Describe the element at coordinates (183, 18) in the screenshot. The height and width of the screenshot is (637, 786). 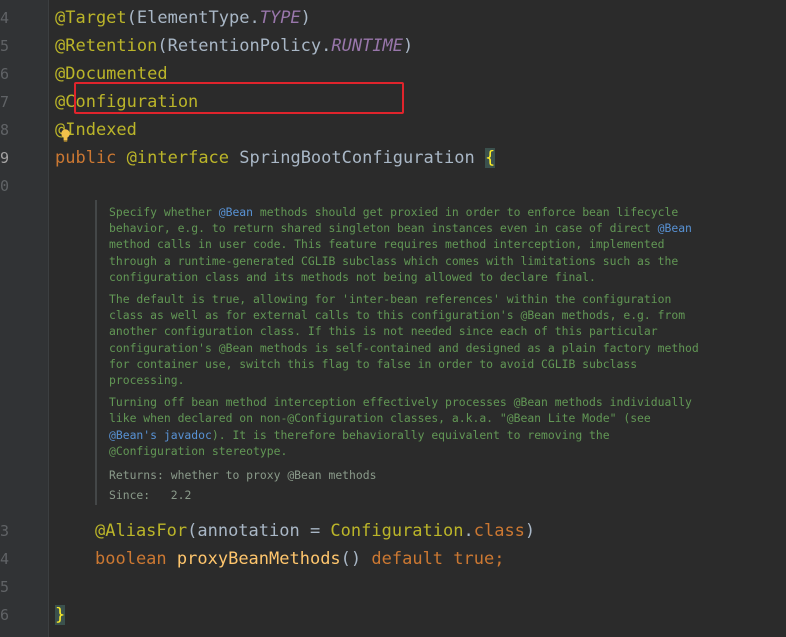
I see `code-line-target: @Target(ElementType.TYPE)` at that location.